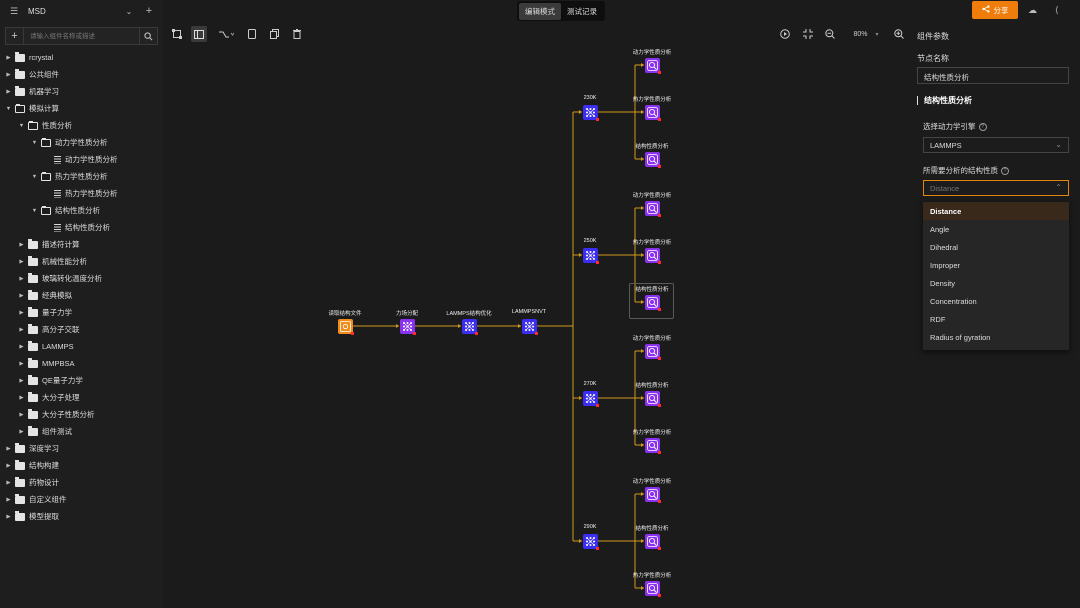 This screenshot has width=1080, height=608. Describe the element at coordinates (81, 142) in the screenshot. I see `tree-folder-item: ▼ 动力学性质分析` at that location.